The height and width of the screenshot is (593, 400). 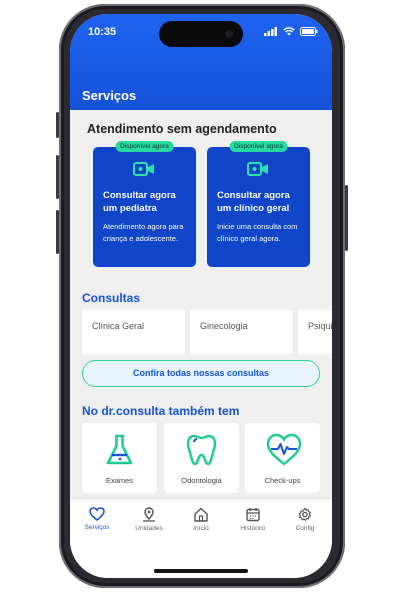 I want to click on home-icon, so click(x=201, y=514).